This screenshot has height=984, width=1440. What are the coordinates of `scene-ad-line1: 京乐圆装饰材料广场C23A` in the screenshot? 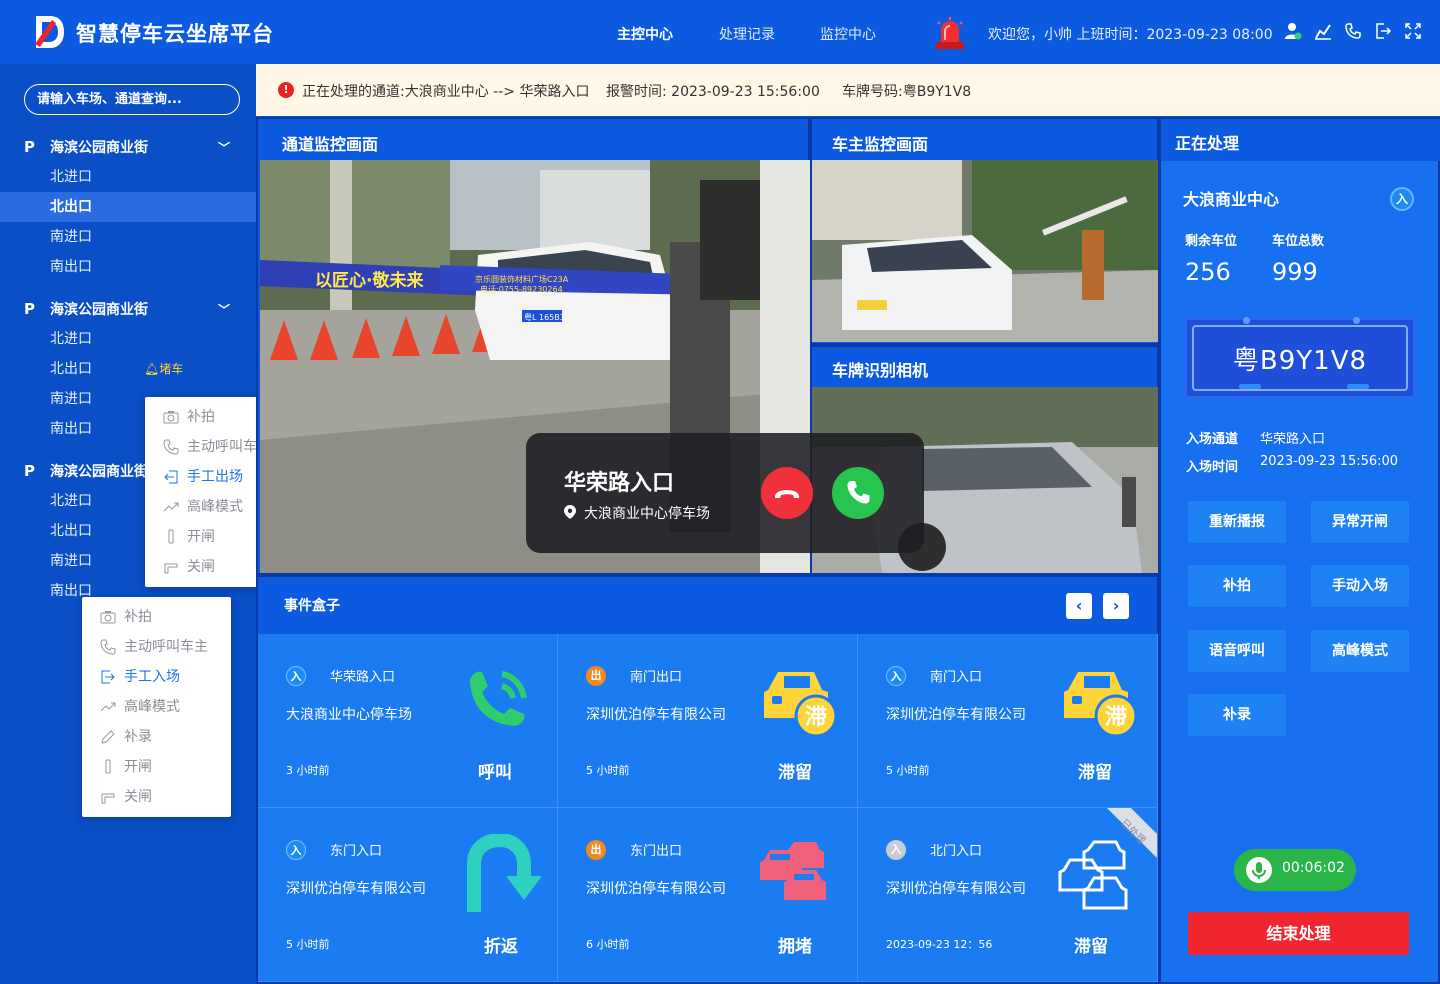 It's located at (522, 279).